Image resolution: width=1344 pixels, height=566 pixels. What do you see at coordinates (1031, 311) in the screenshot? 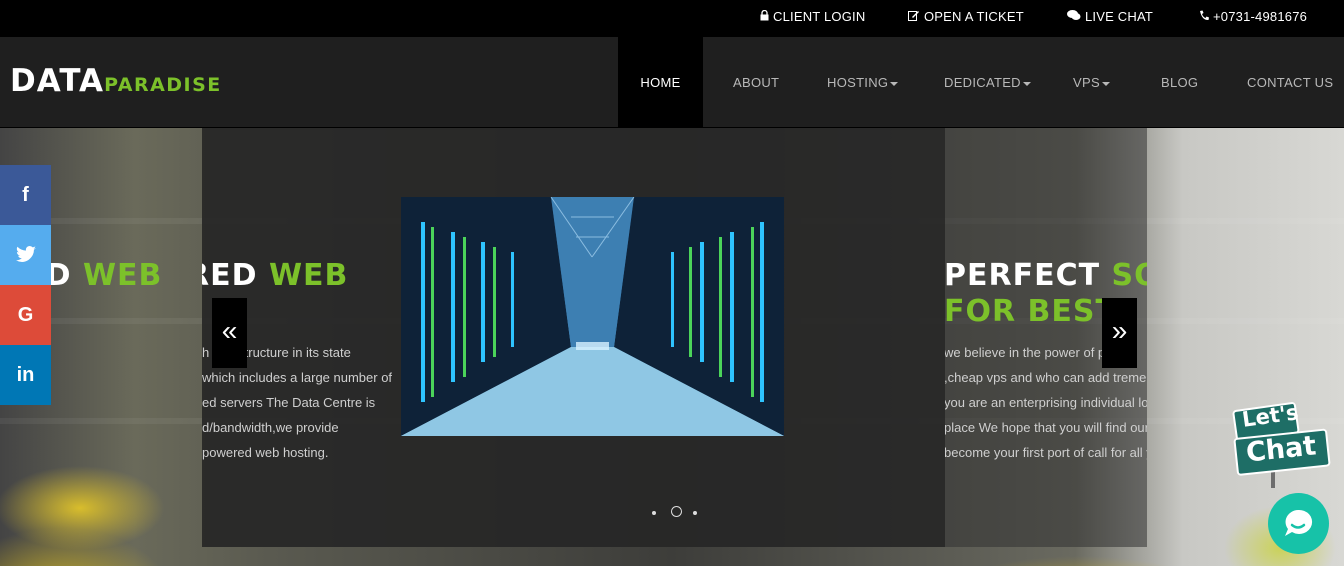
I see `next-slide-heading-2-green: FOR BEST` at bounding box center [1031, 311].